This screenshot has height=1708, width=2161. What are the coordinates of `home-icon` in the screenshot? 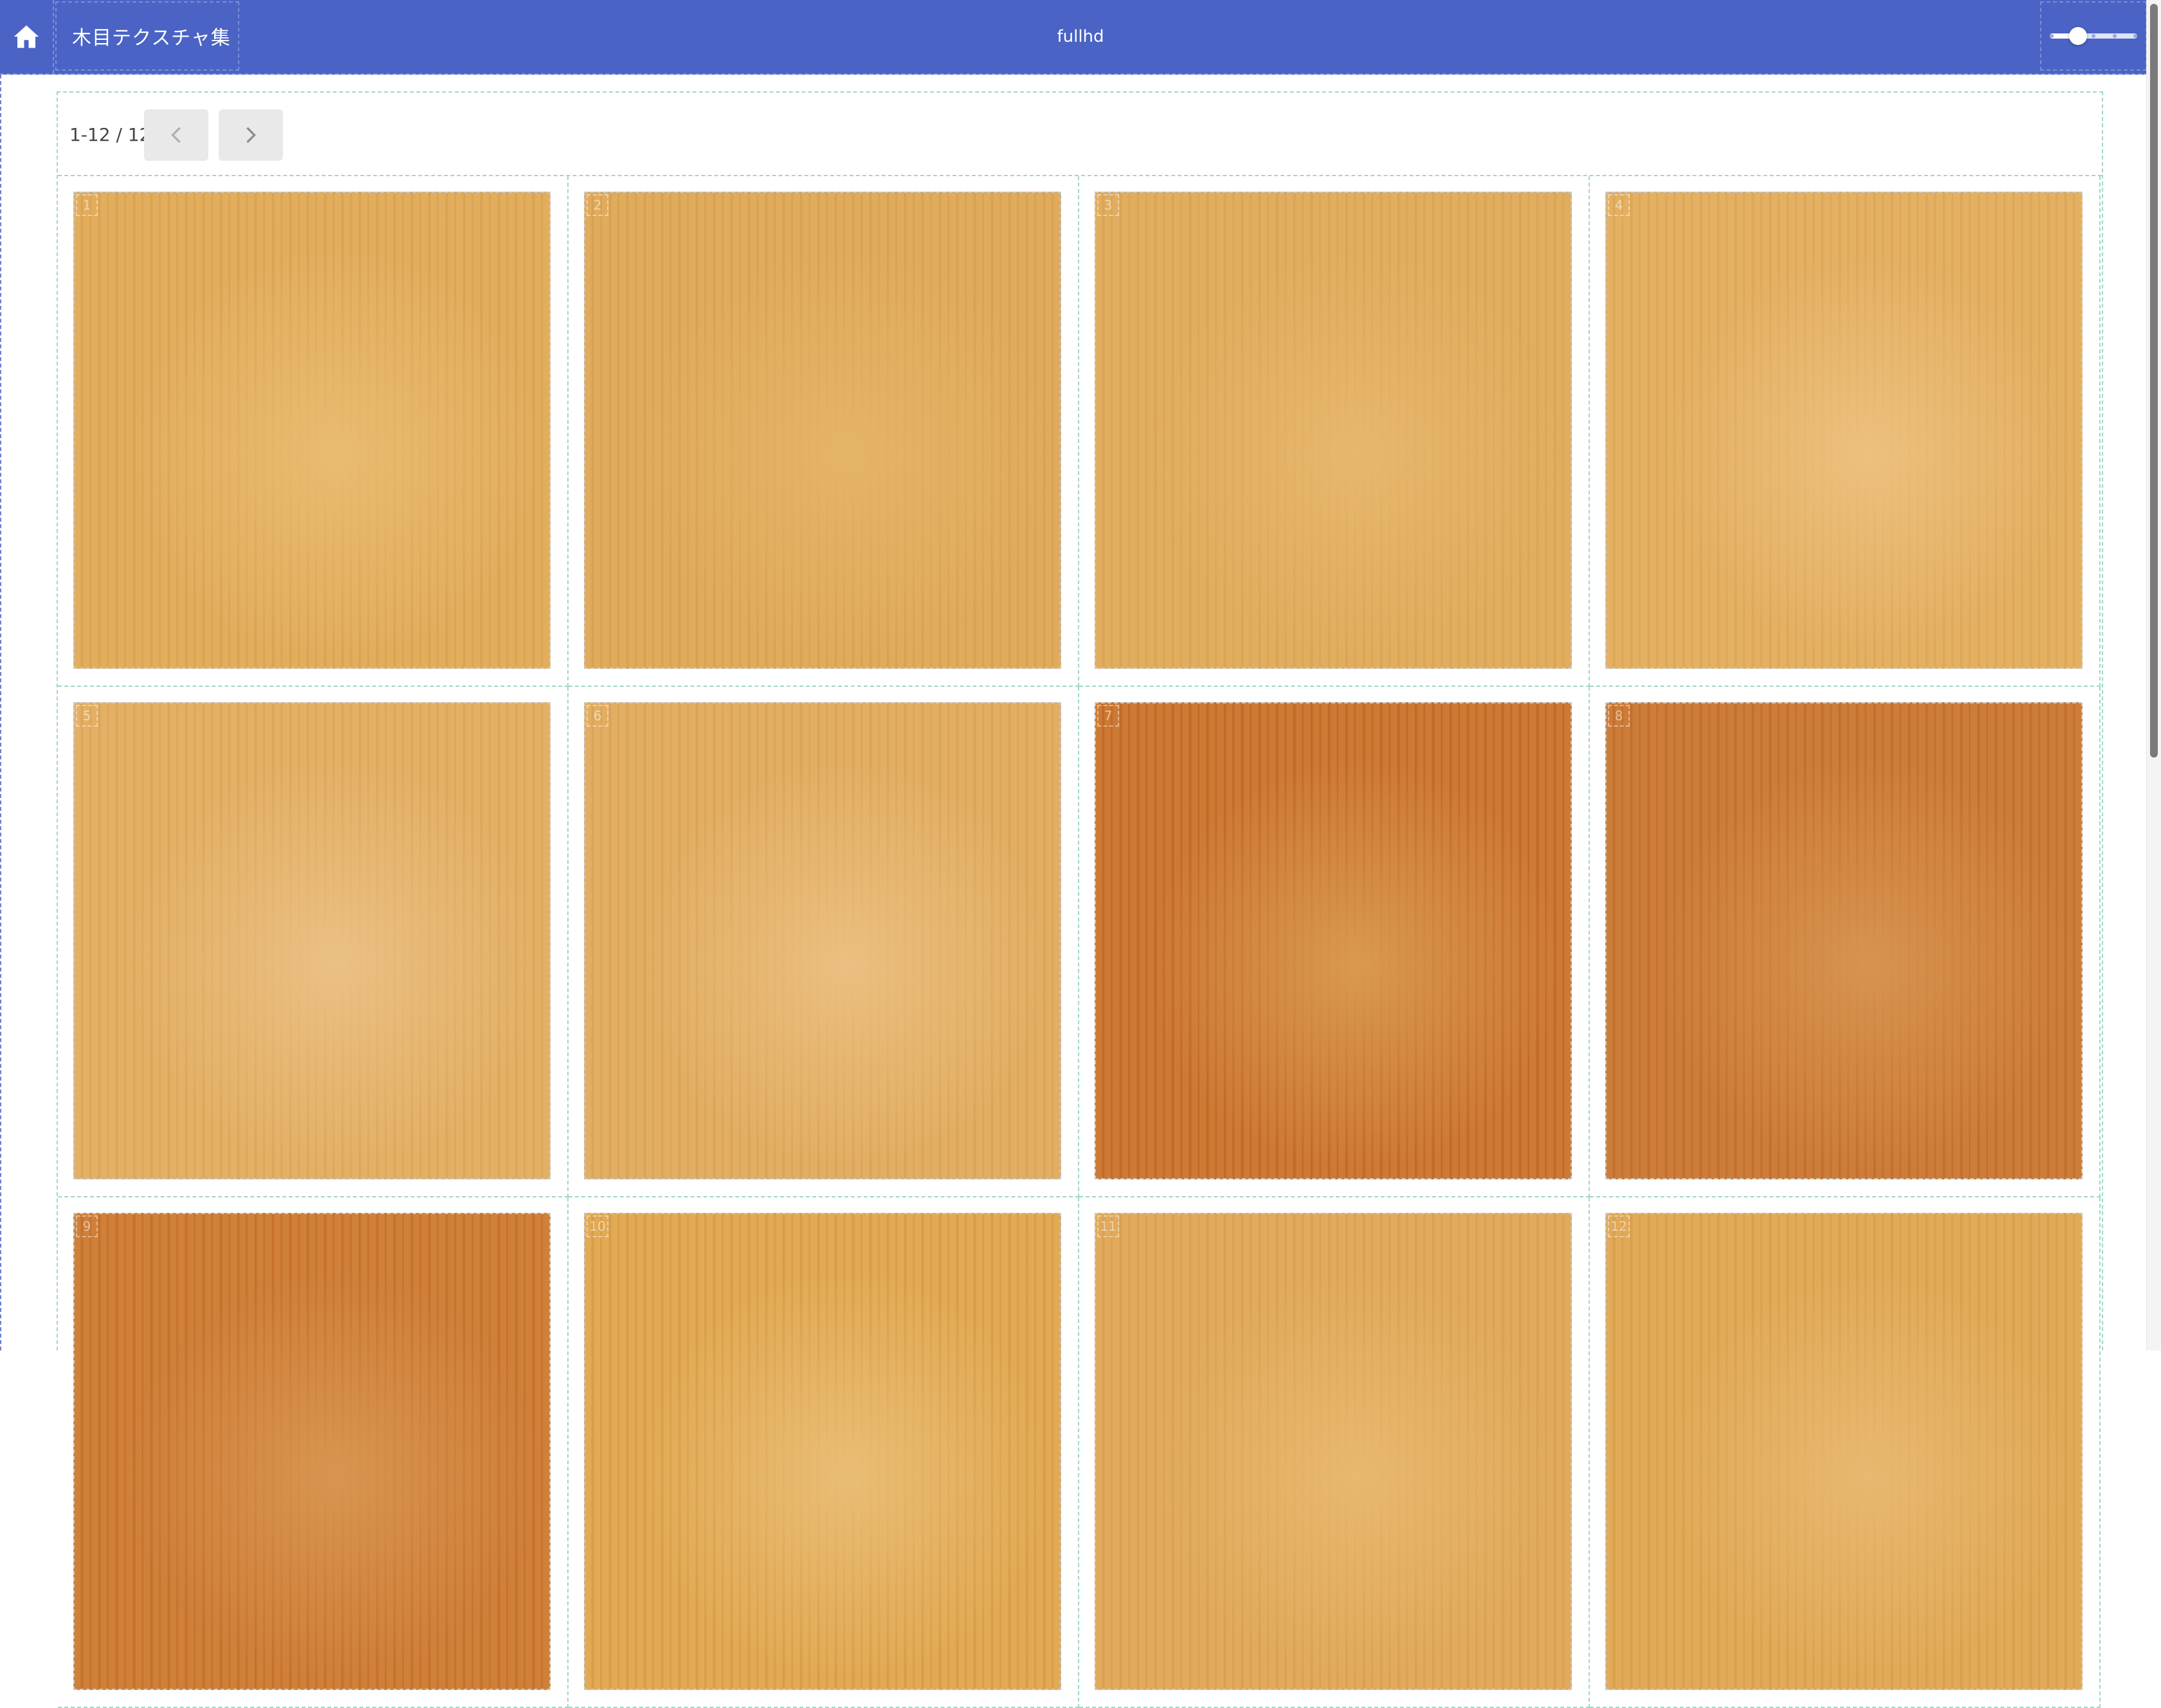 It's located at (27, 36).